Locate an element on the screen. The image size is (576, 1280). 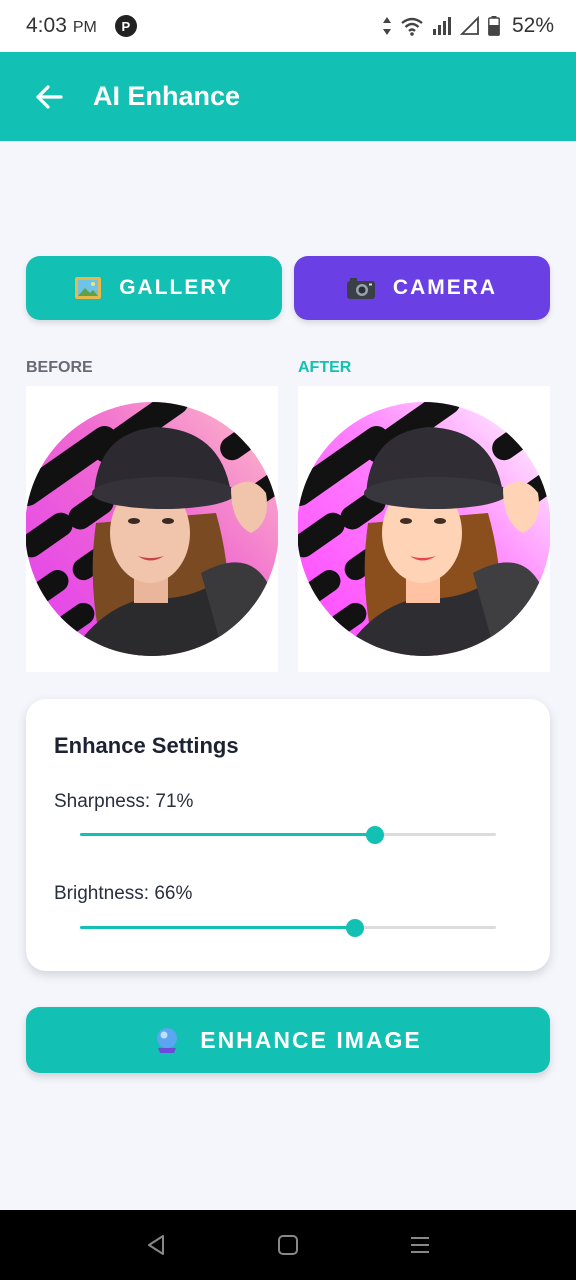
sharpness-slider is located at coordinates (288, 835).